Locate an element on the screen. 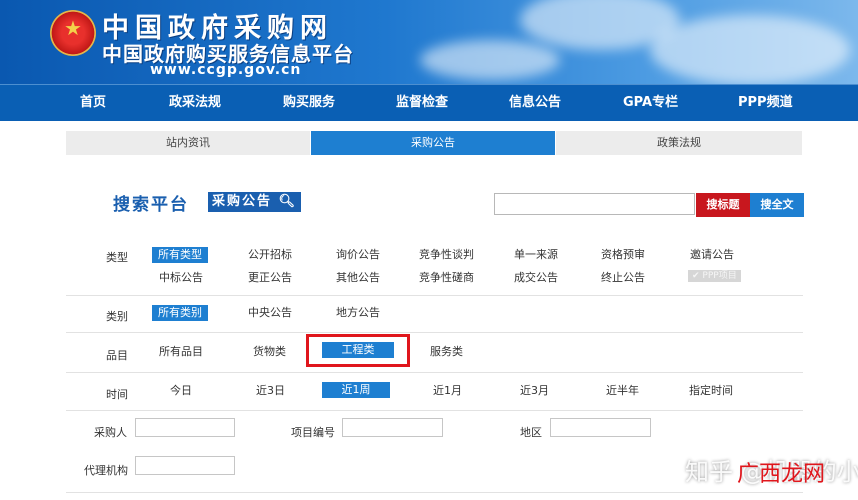  main-nav: 首页 政采法规 购买服务 监督检查 信息公告 GPA专栏 PPP频道 is located at coordinates (429, 102).